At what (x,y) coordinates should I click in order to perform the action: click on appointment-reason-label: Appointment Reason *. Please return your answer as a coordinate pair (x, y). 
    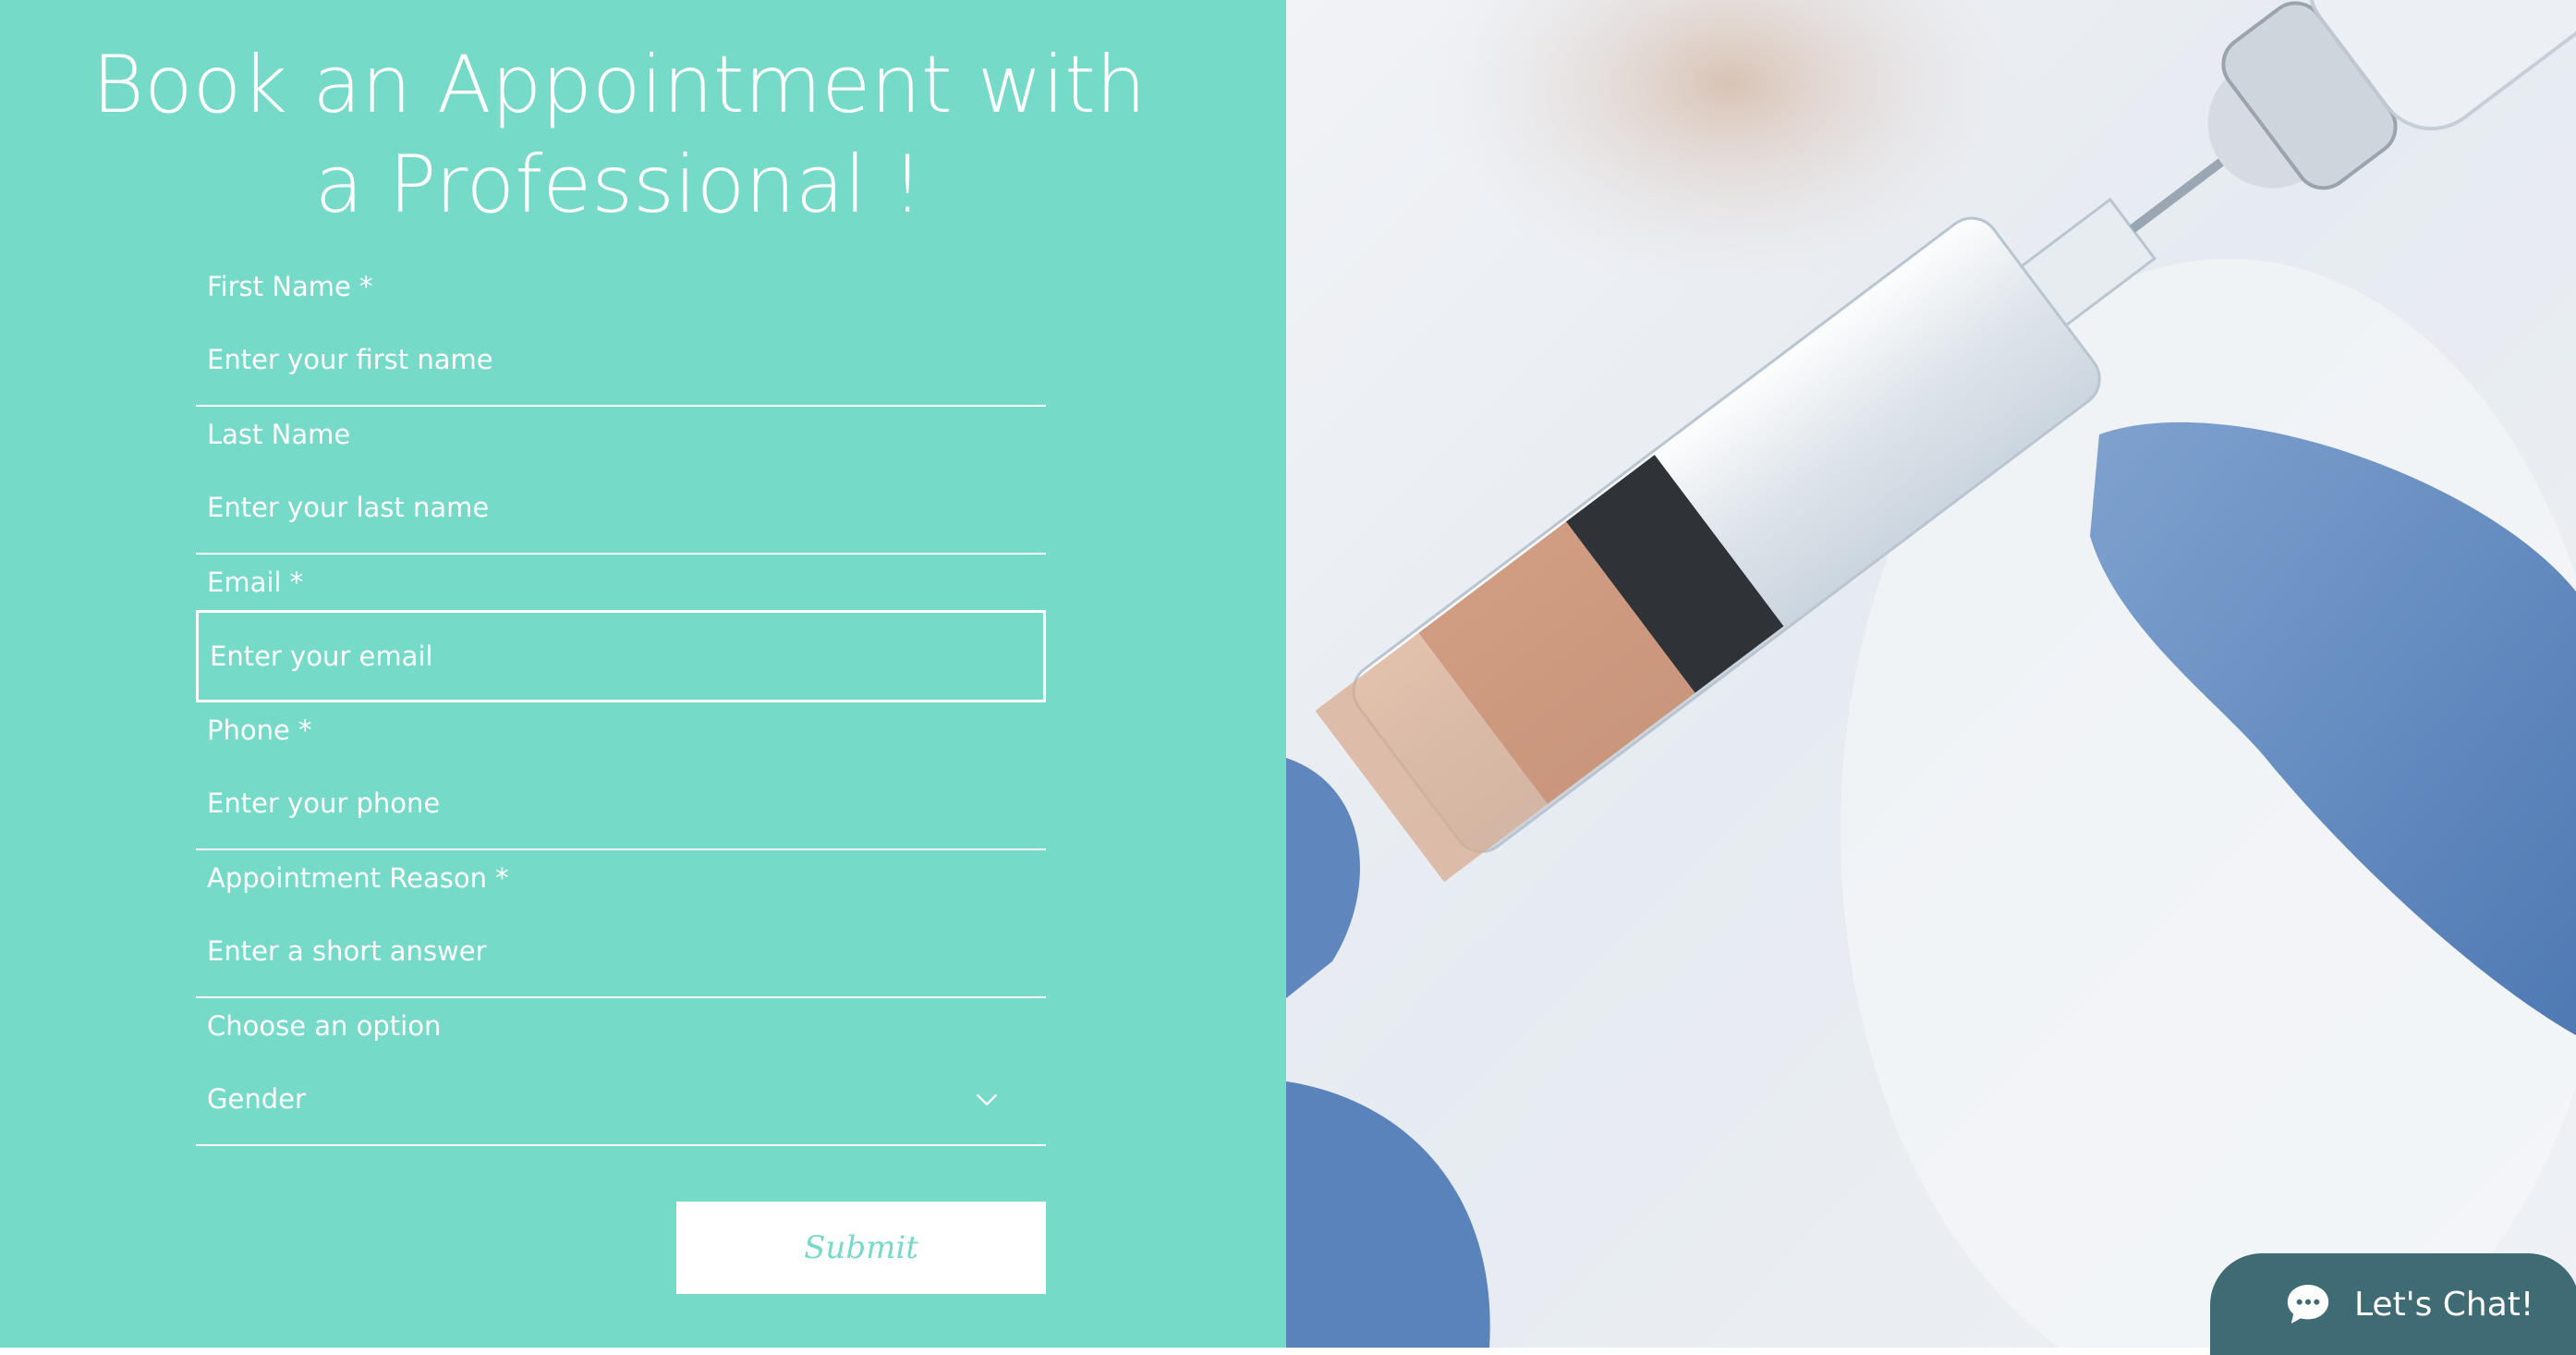
    Looking at the image, I should click on (358, 878).